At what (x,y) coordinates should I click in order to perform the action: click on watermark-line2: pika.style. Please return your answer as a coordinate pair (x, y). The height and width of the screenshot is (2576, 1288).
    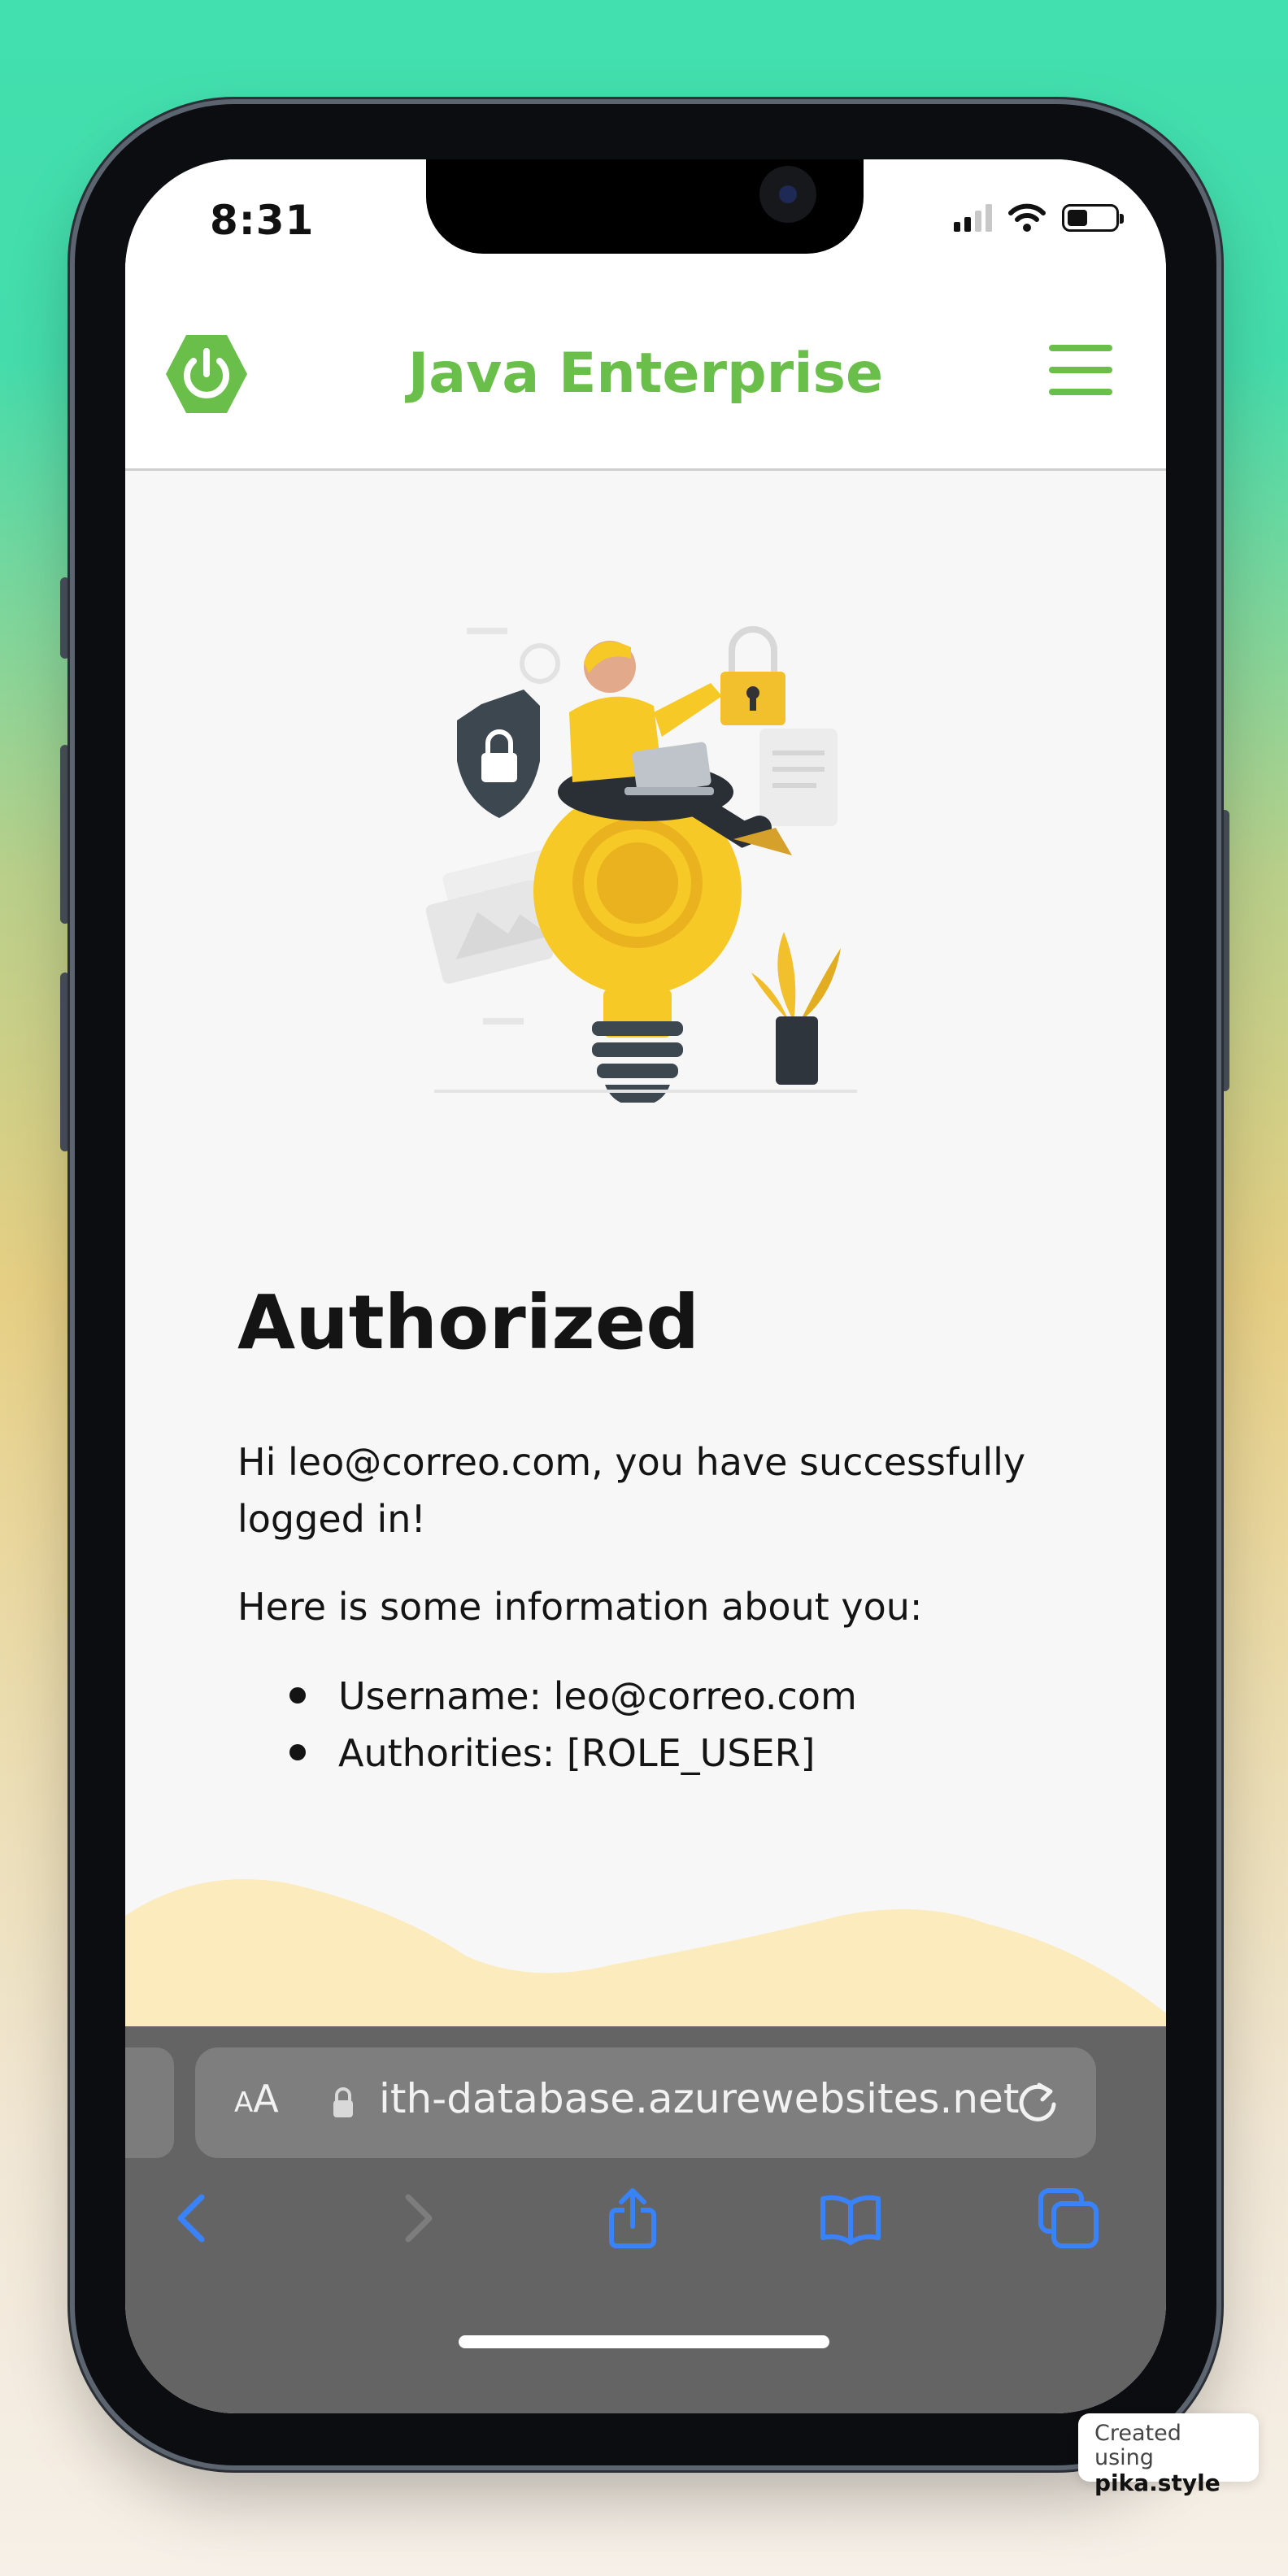
    Looking at the image, I should click on (1157, 2483).